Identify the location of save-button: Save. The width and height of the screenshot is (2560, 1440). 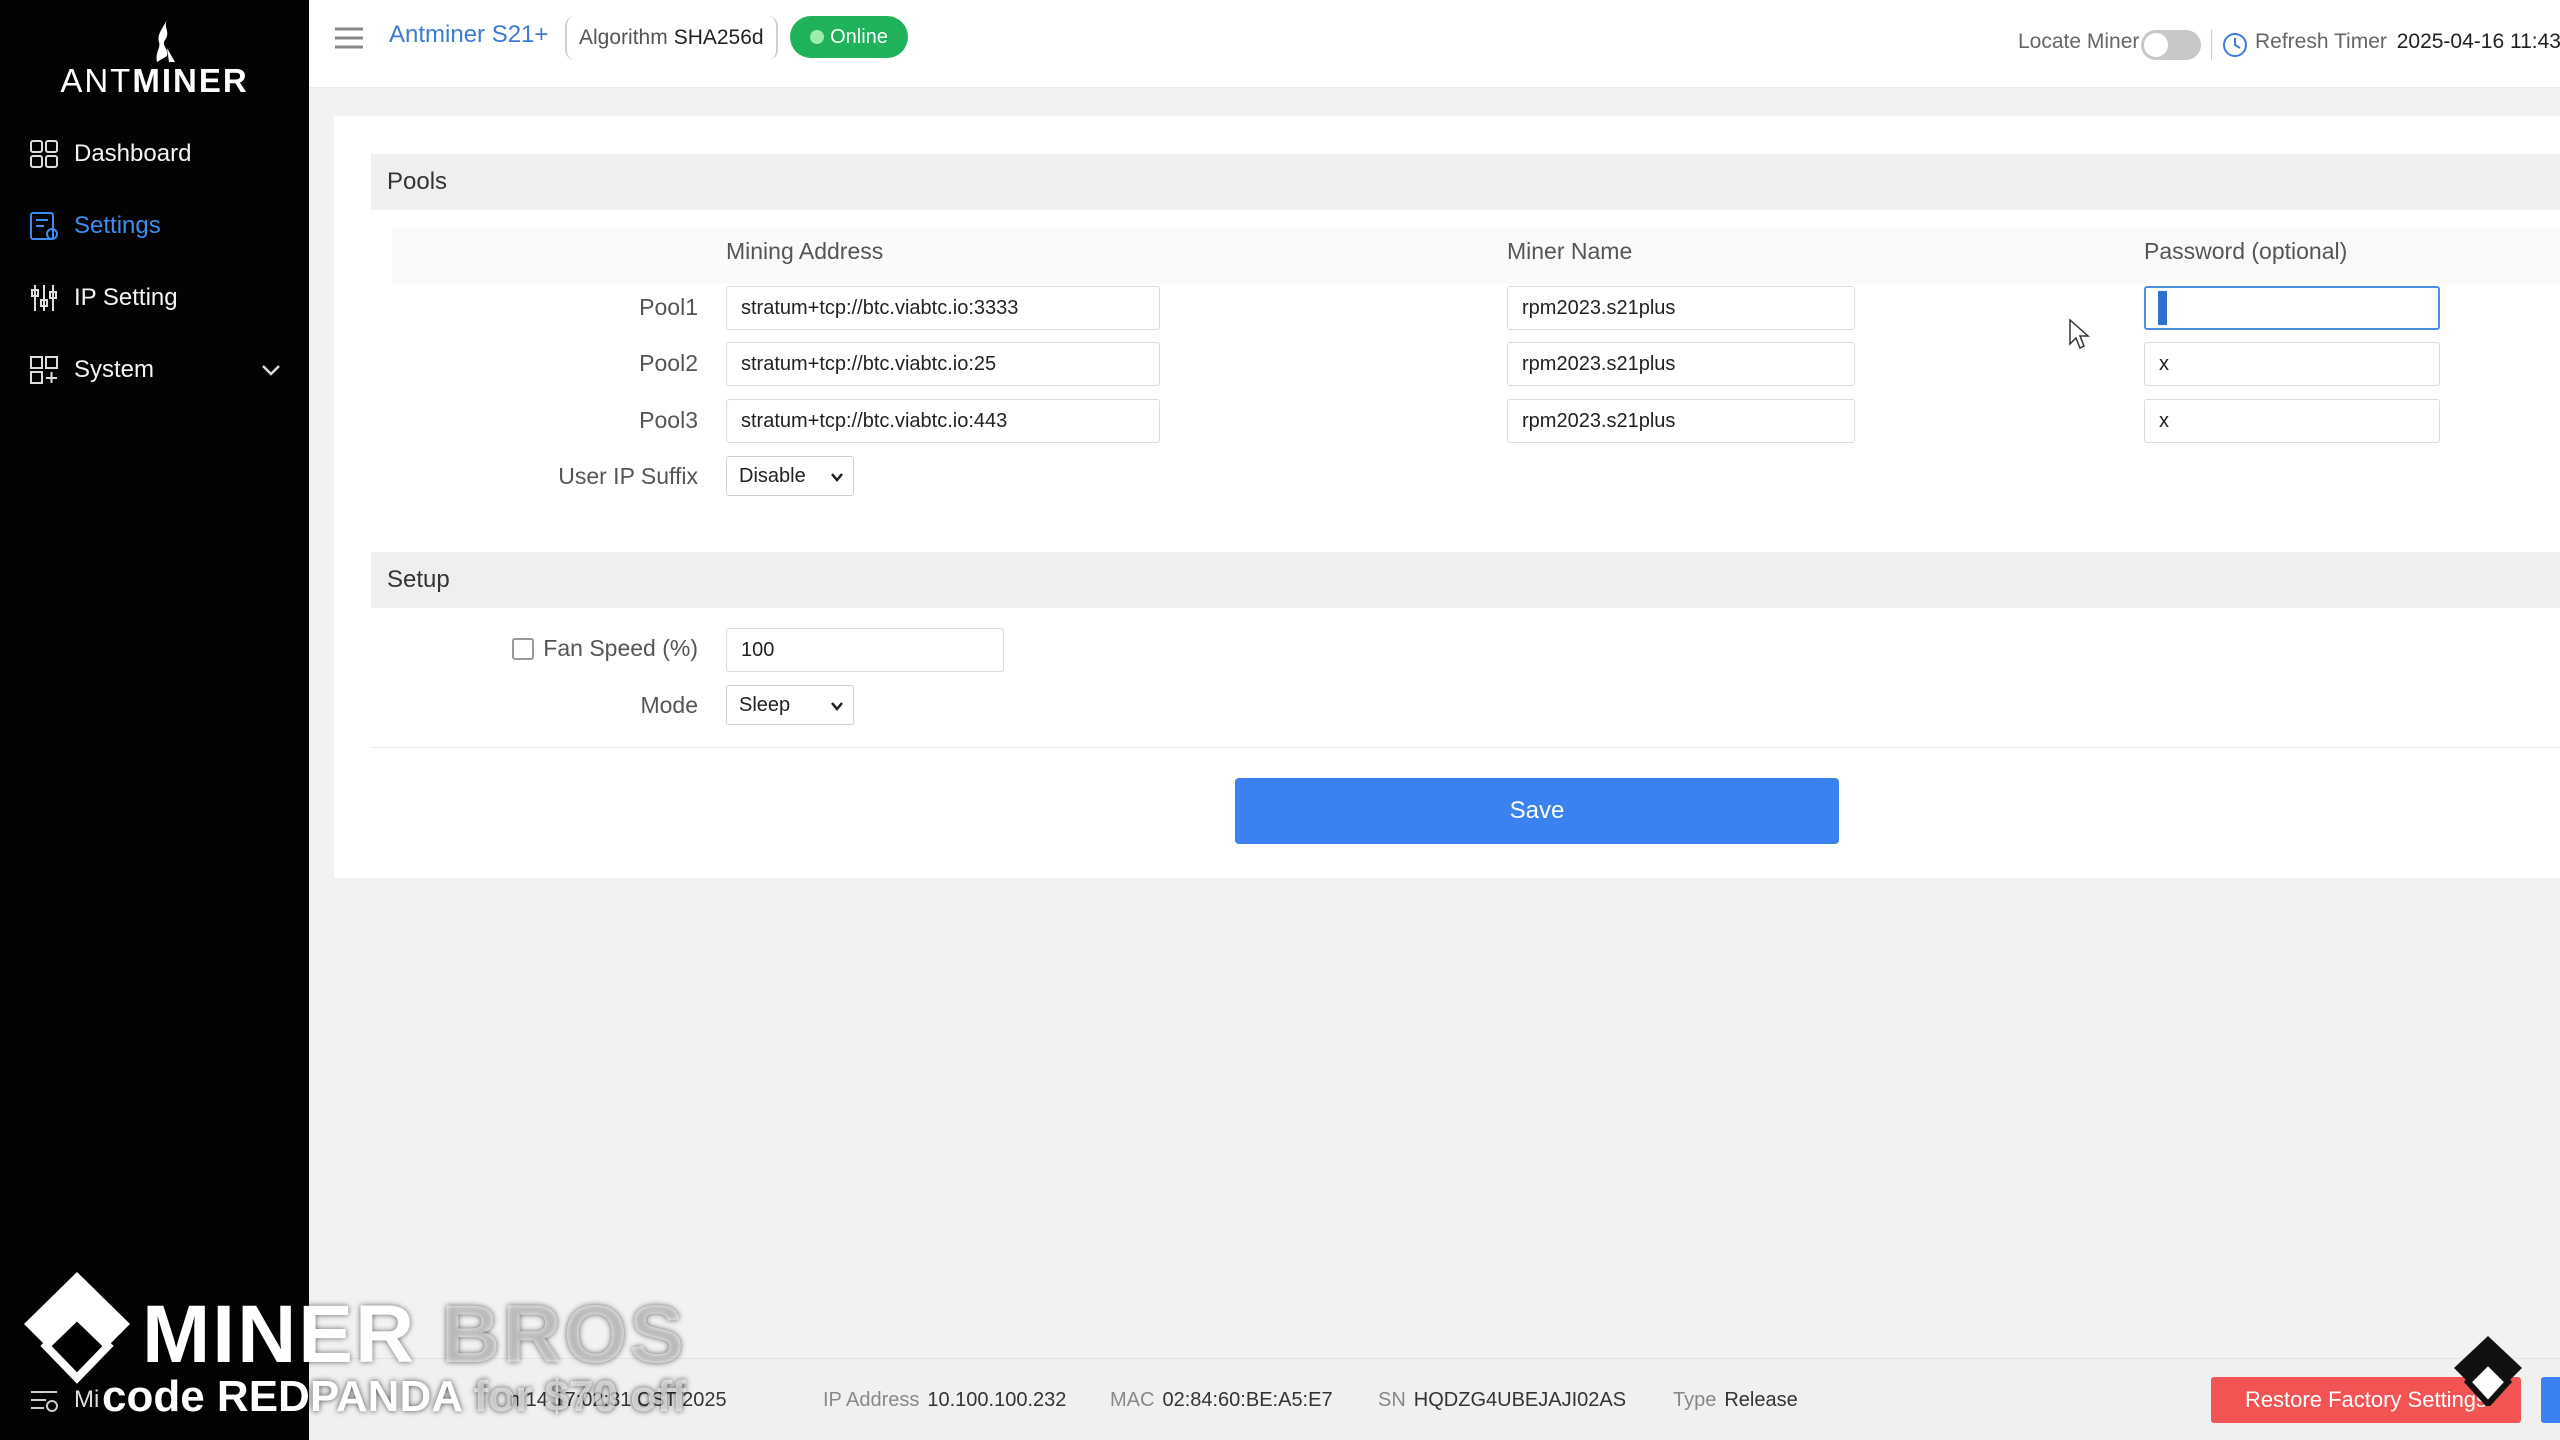
(1537, 811).